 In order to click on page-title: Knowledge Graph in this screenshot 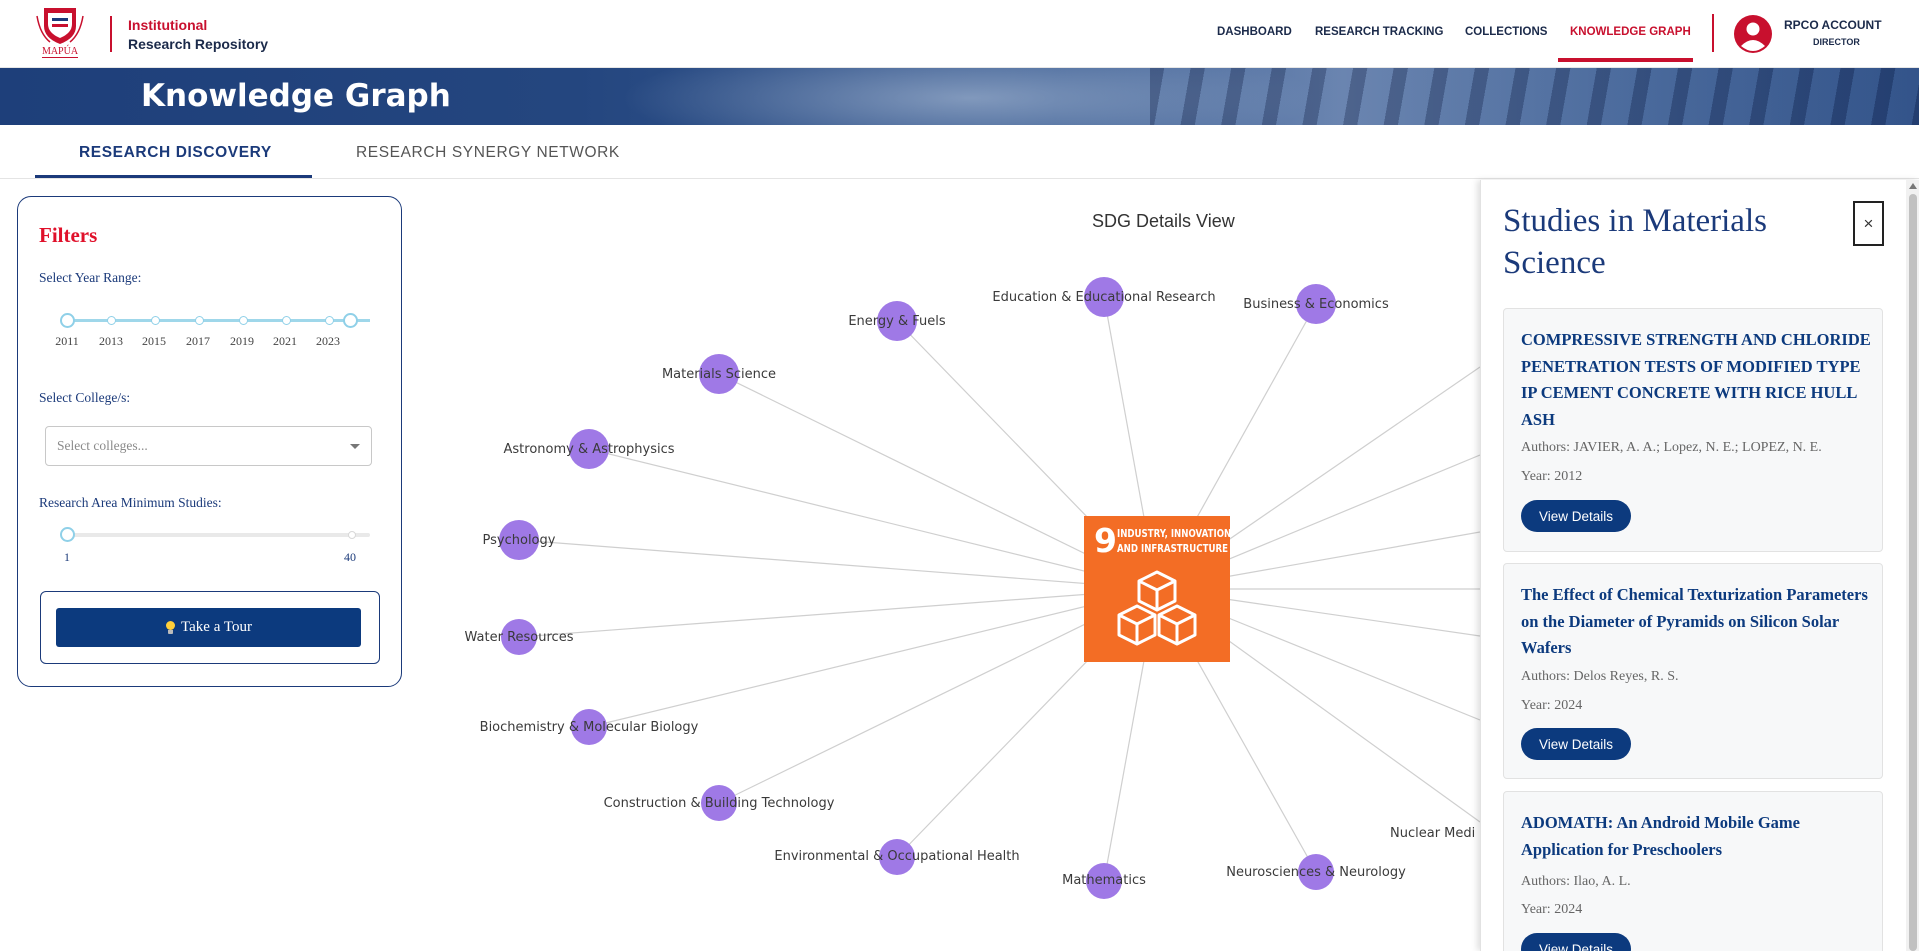, I will do `click(296, 96)`.